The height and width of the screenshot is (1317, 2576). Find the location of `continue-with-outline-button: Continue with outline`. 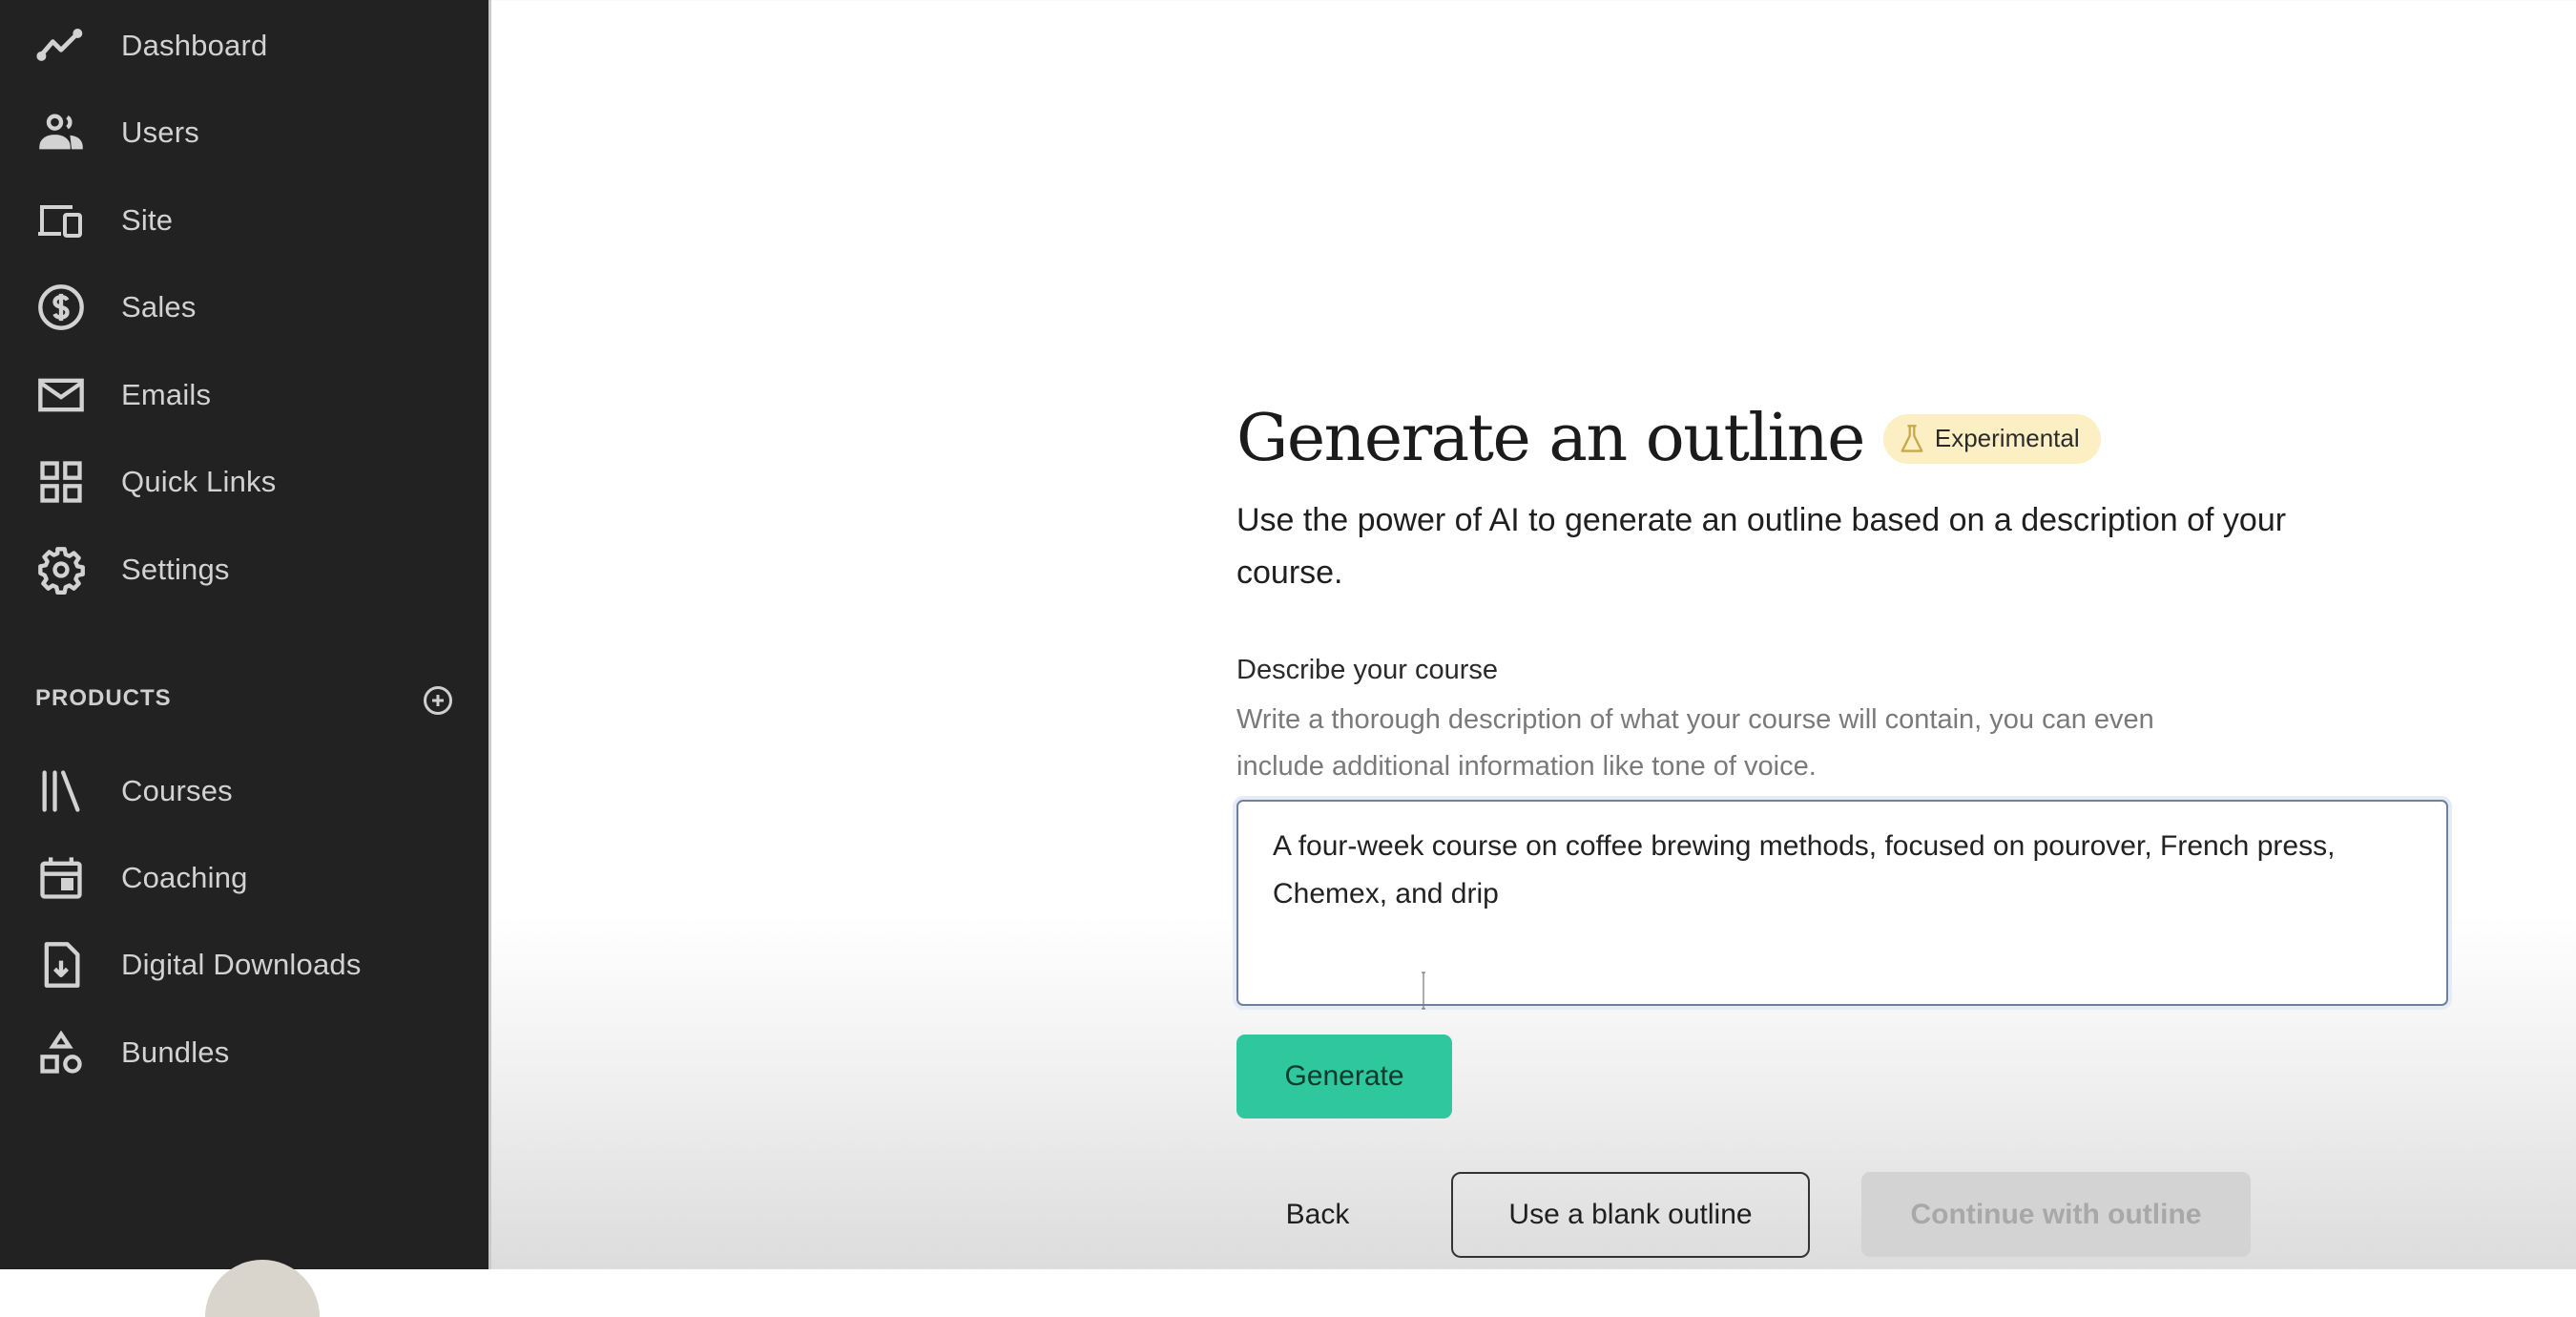

continue-with-outline-button: Continue with outline is located at coordinates (2056, 1214).